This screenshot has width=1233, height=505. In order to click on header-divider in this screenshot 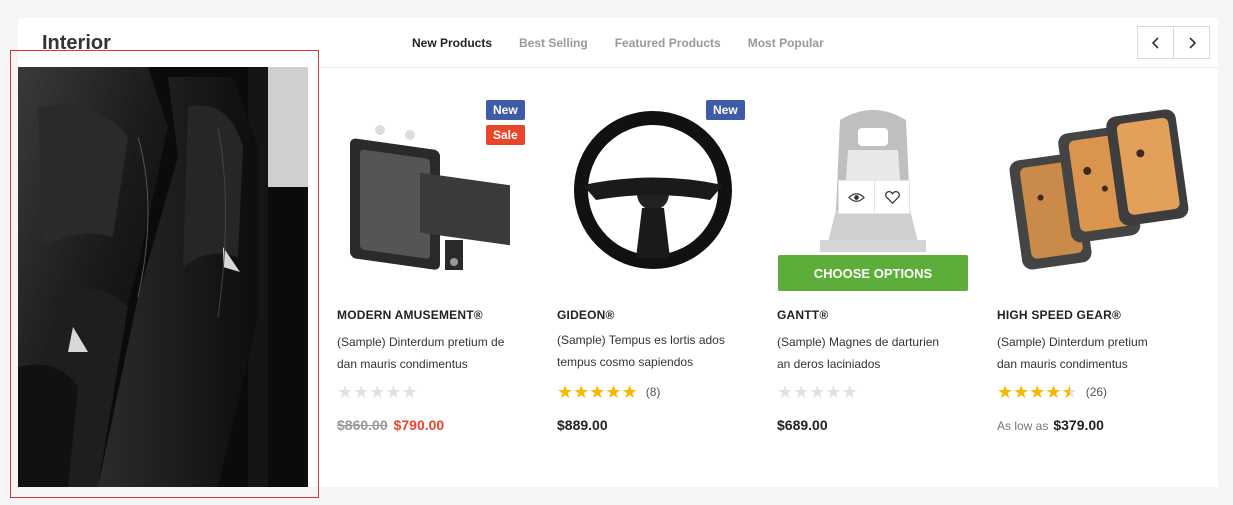, I will do `click(768, 67)`.